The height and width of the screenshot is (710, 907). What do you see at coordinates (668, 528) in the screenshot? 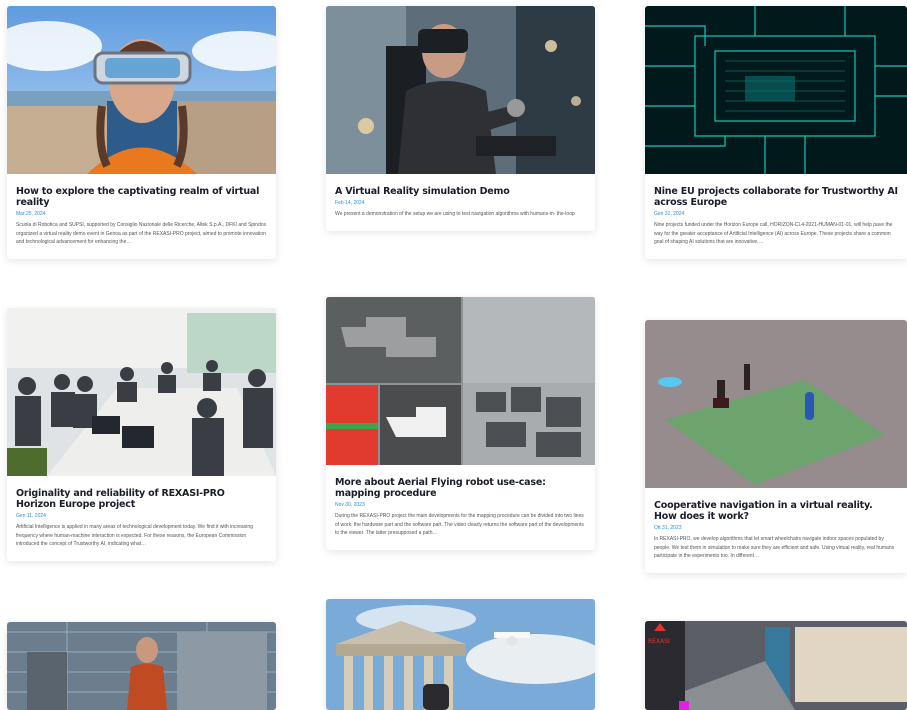
I see `post-date: Ott 31, 2023` at bounding box center [668, 528].